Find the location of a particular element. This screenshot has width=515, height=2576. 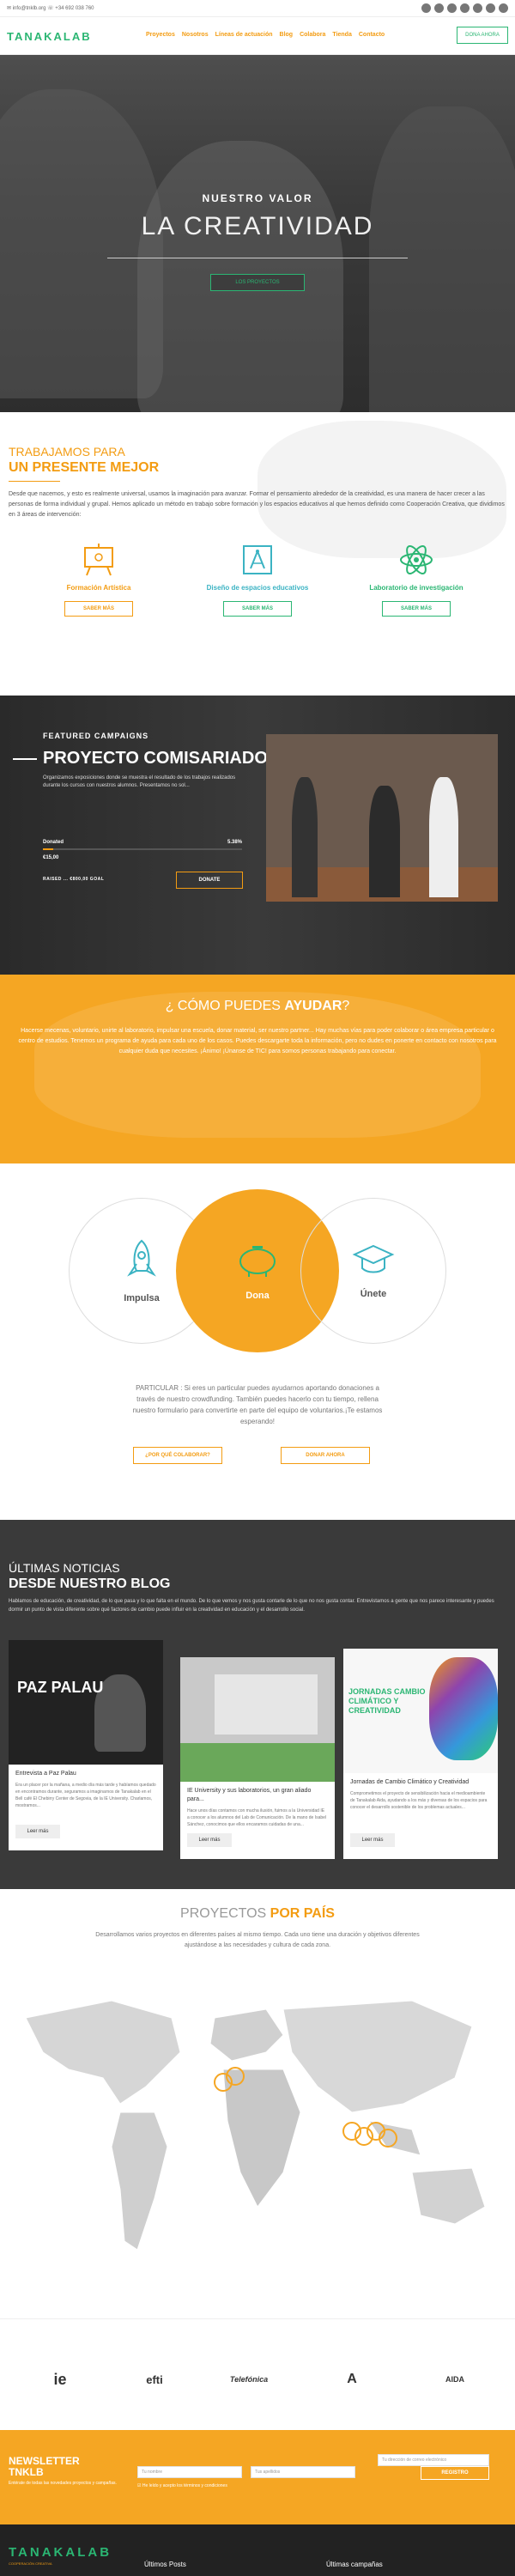

footer-tagline: COOPERACIÓN CREATIVA is located at coordinates (30, 2563).